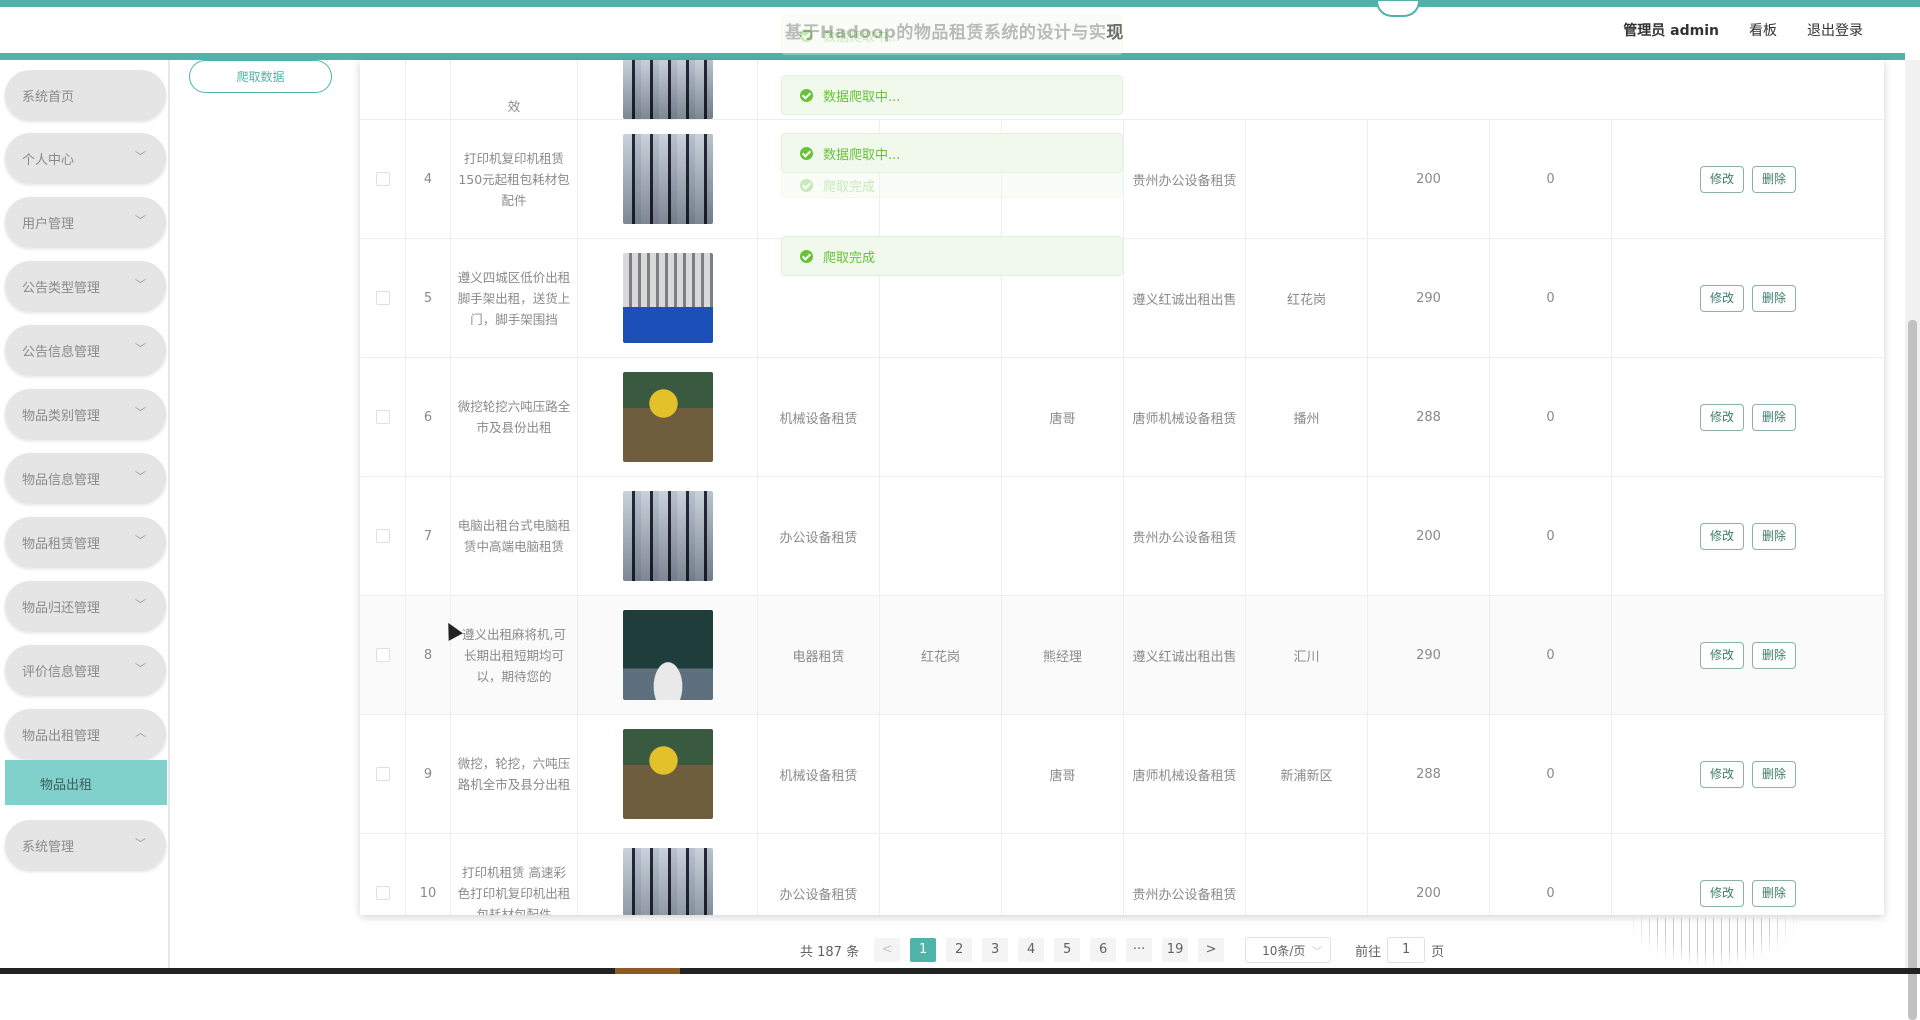 The width and height of the screenshot is (1920, 1020). Describe the element at coordinates (1406, 950) in the screenshot. I see `goto-page-input: 1` at that location.